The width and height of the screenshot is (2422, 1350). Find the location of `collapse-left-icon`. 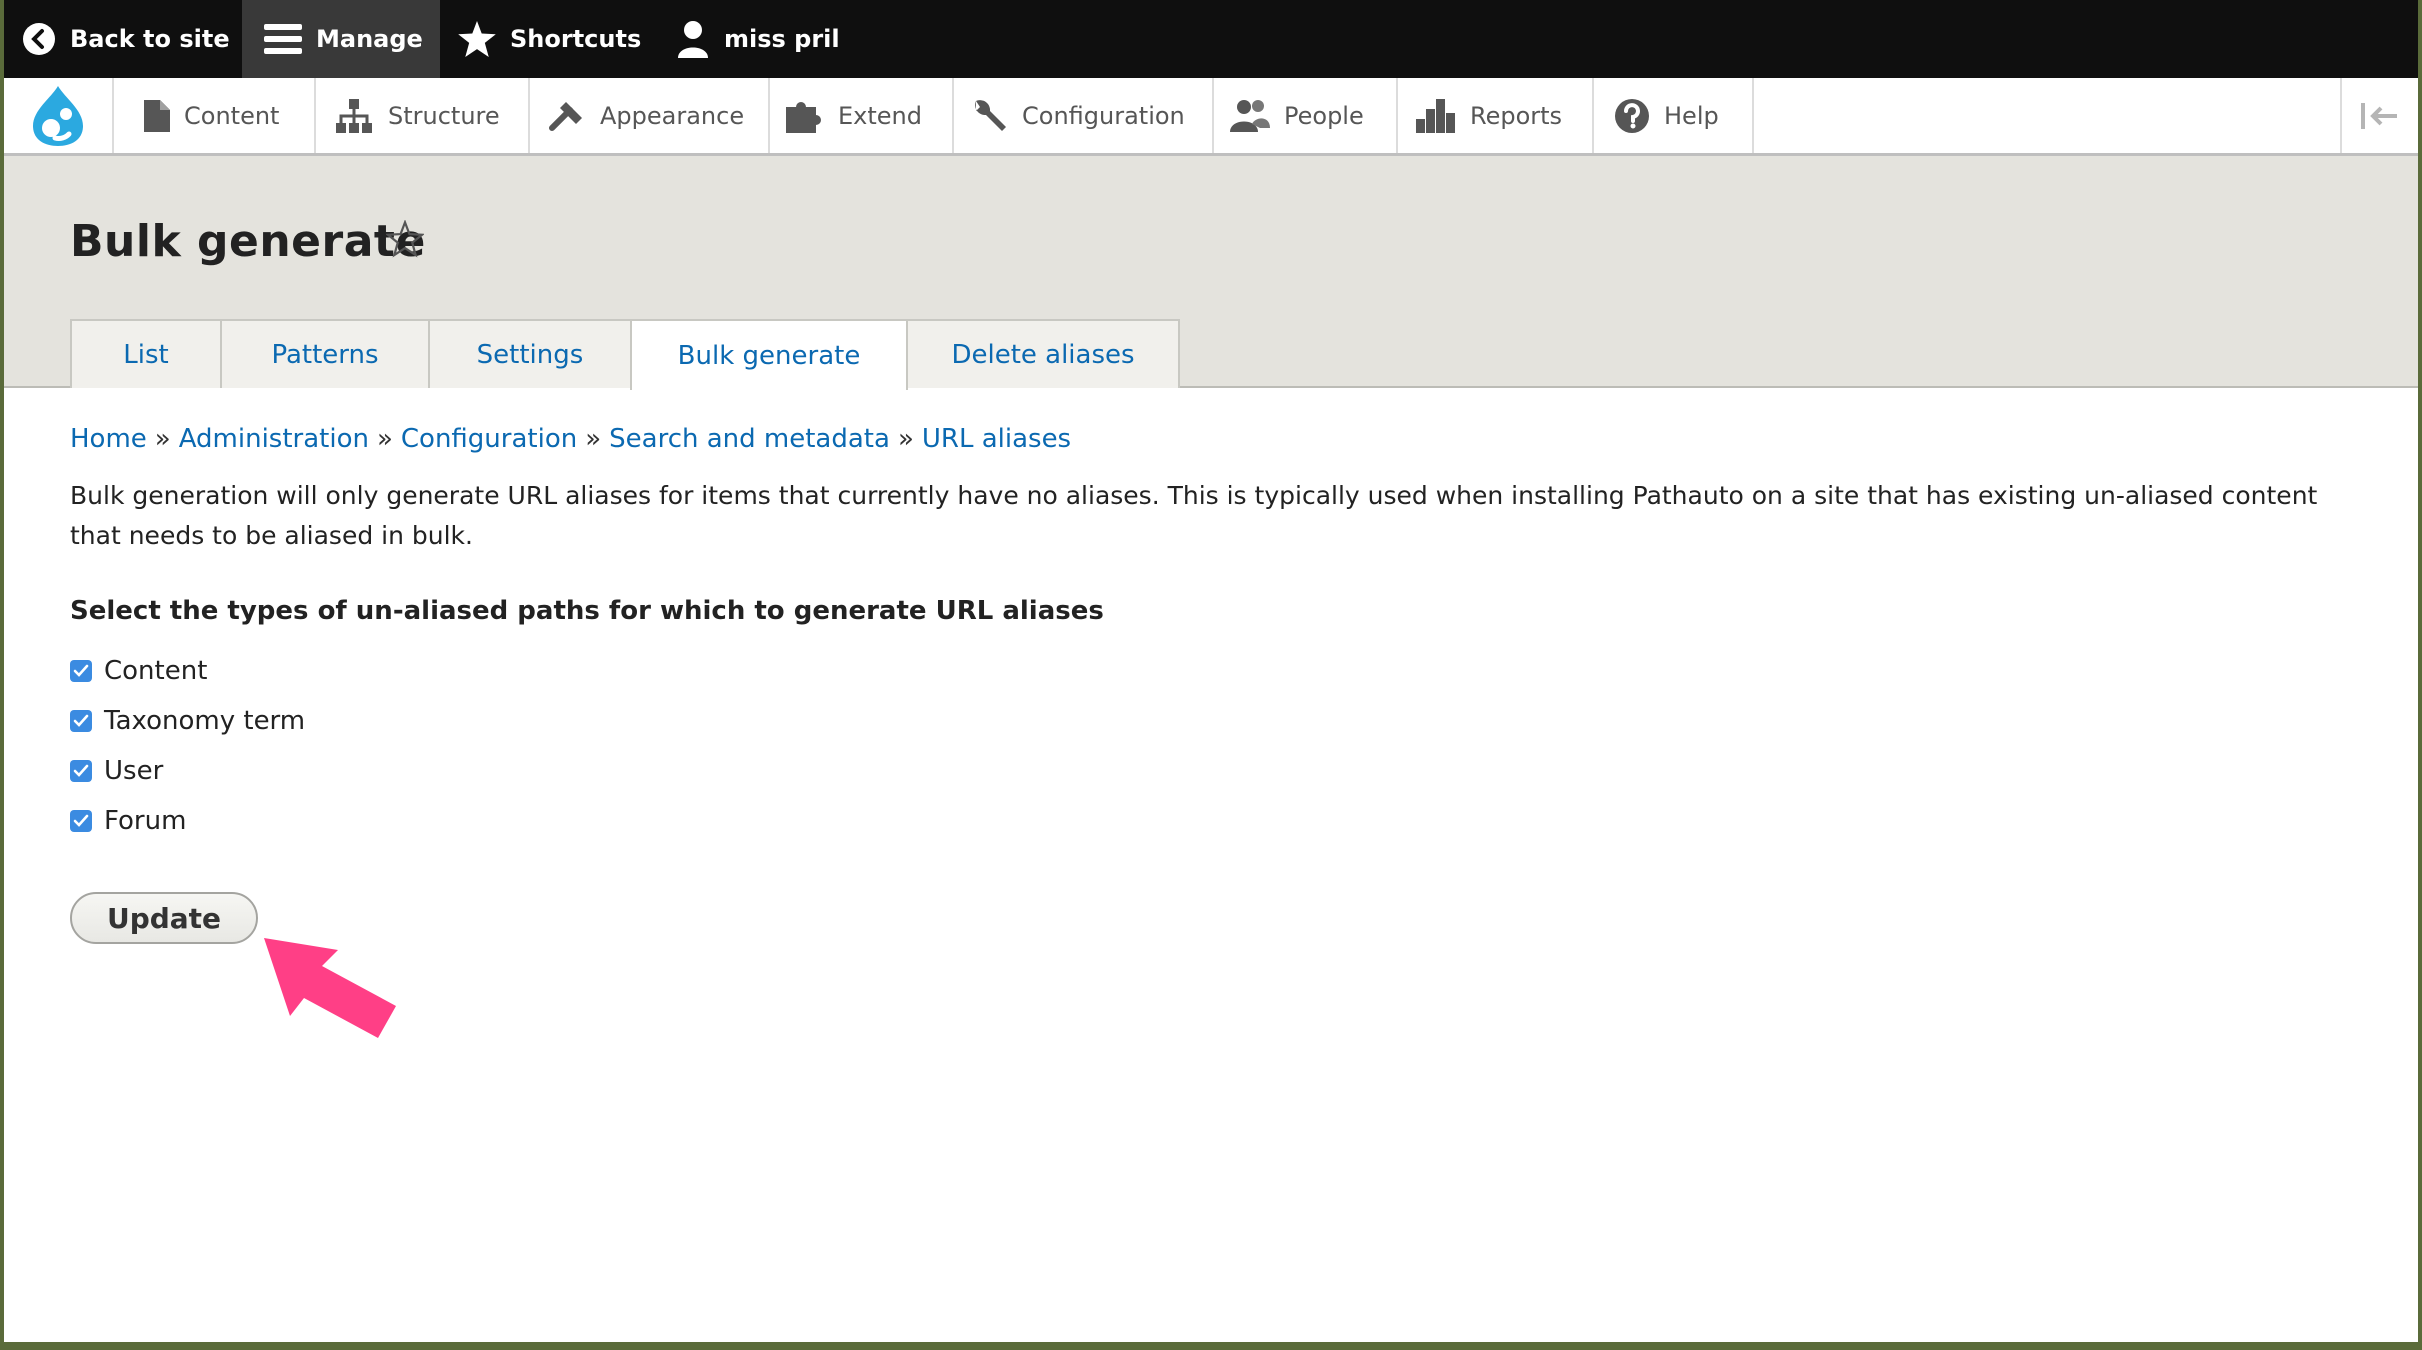

collapse-left-icon is located at coordinates (2379, 115).